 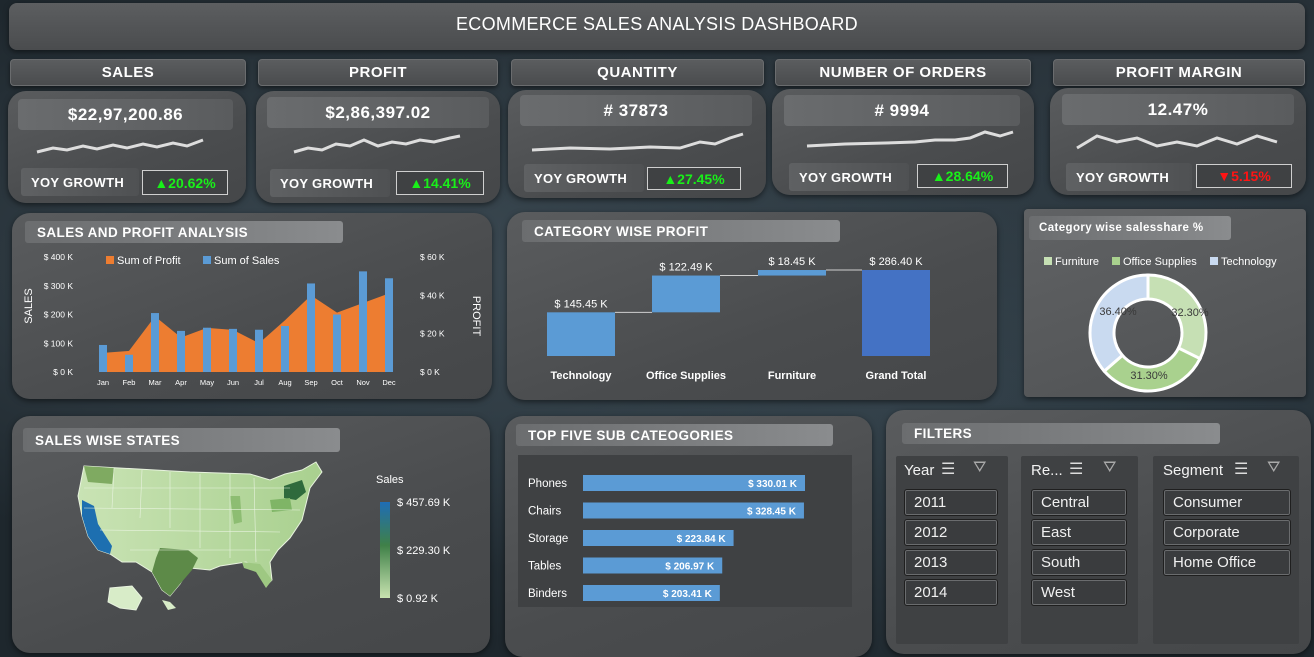 What do you see at coordinates (175, 572) in the screenshot?
I see `state-texas` at bounding box center [175, 572].